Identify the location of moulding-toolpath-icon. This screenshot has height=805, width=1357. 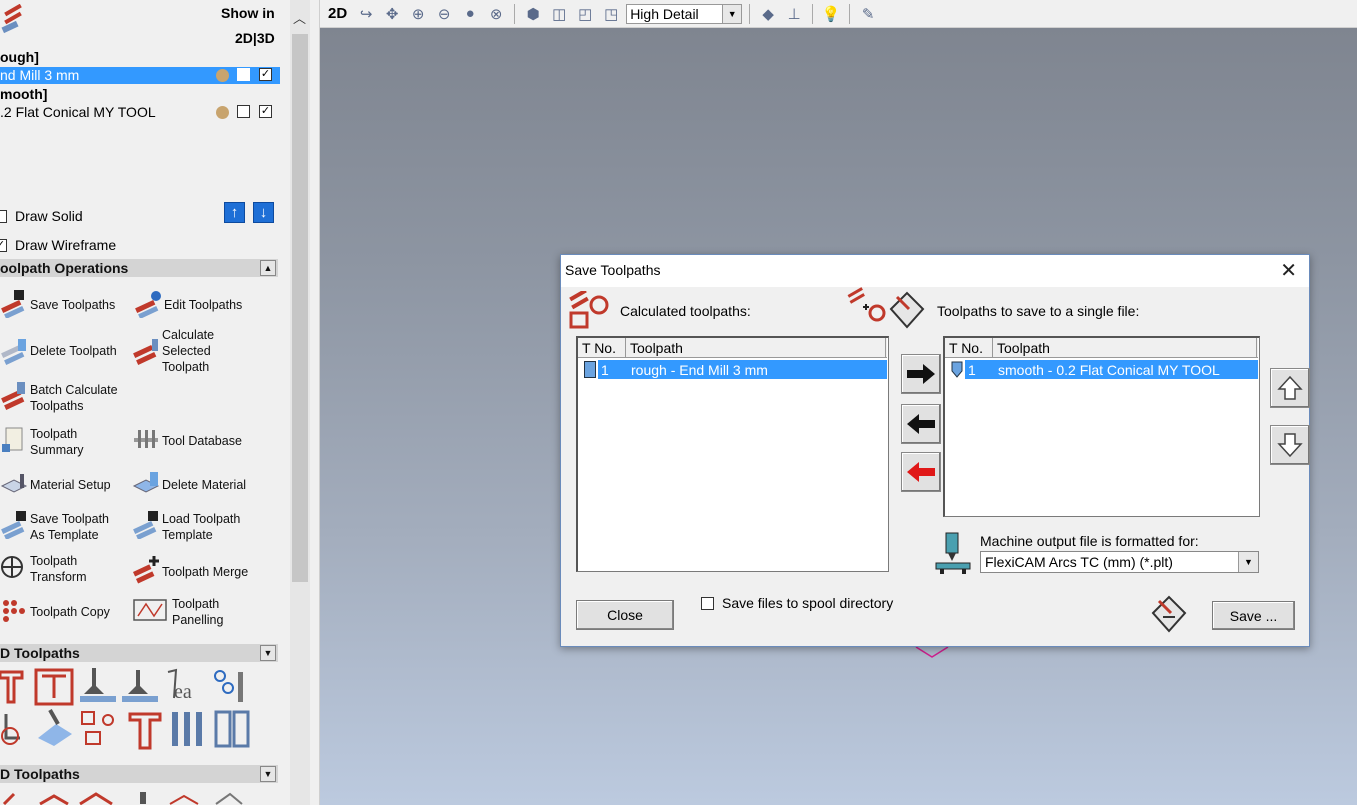
(145, 731).